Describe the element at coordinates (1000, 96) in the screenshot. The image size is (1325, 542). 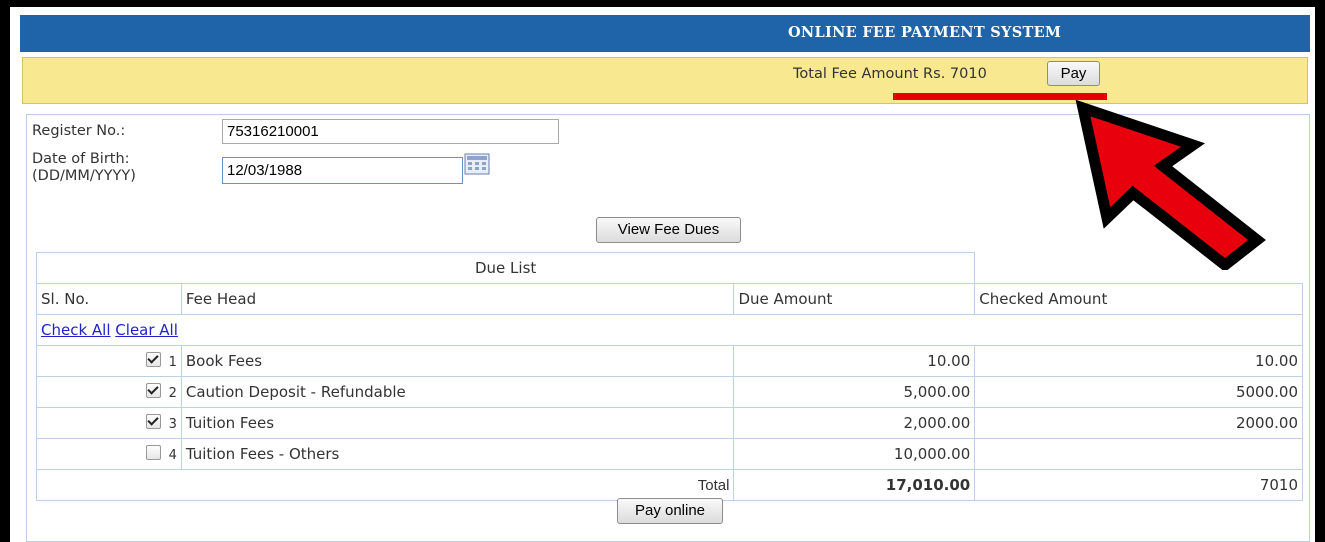
I see `highlight-underline` at that location.